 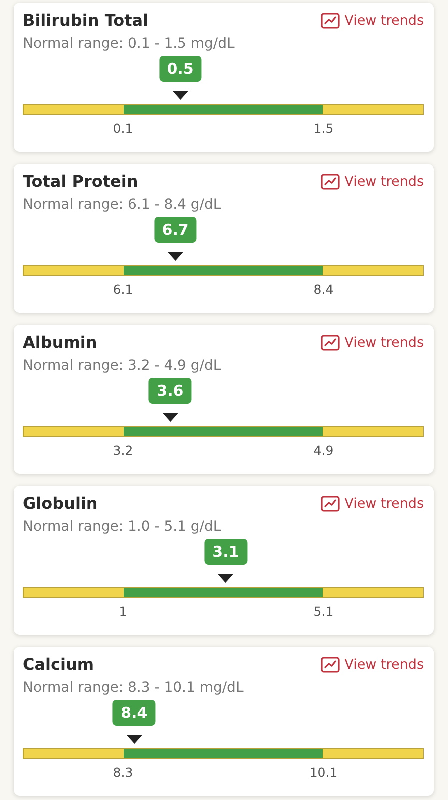 I want to click on normal-range: Normal range: 6.1 - 8.4 g/dL, so click(x=122, y=205).